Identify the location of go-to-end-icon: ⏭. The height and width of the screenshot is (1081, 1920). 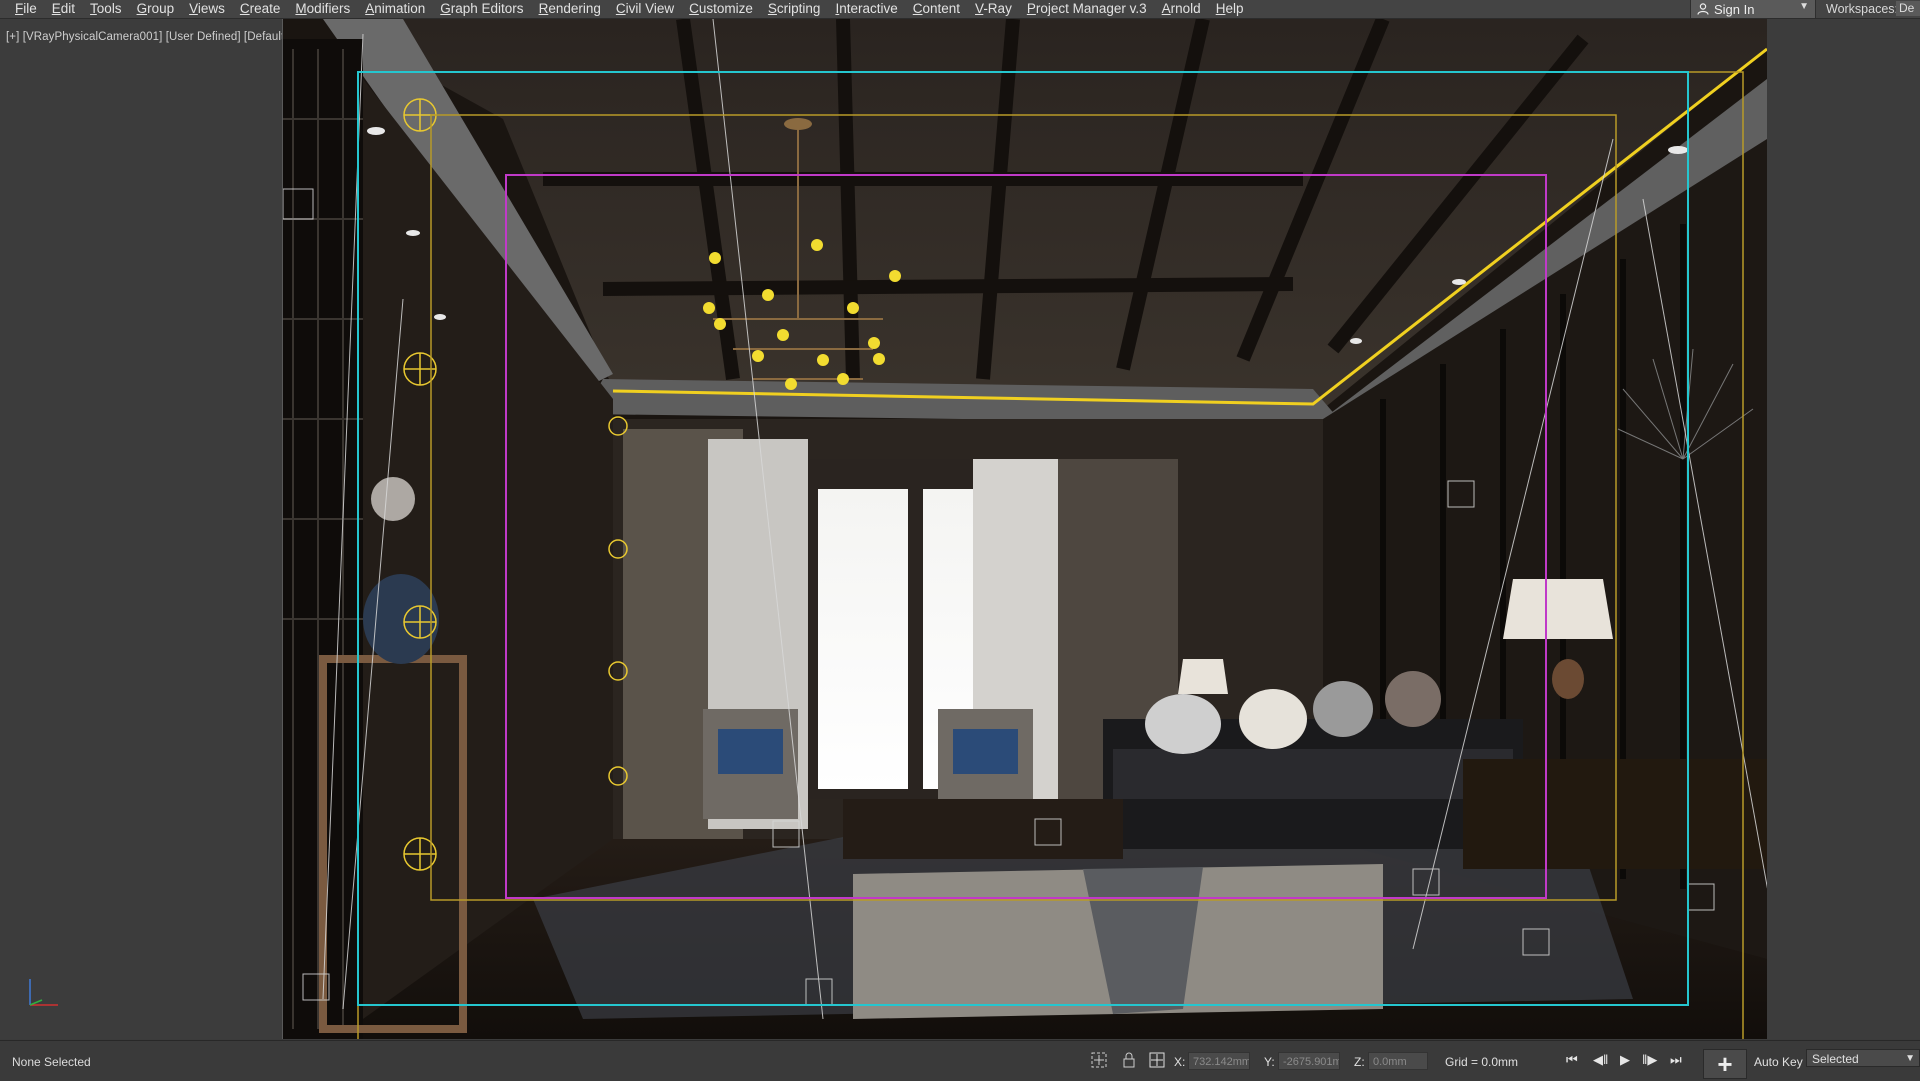
(1676, 1060).